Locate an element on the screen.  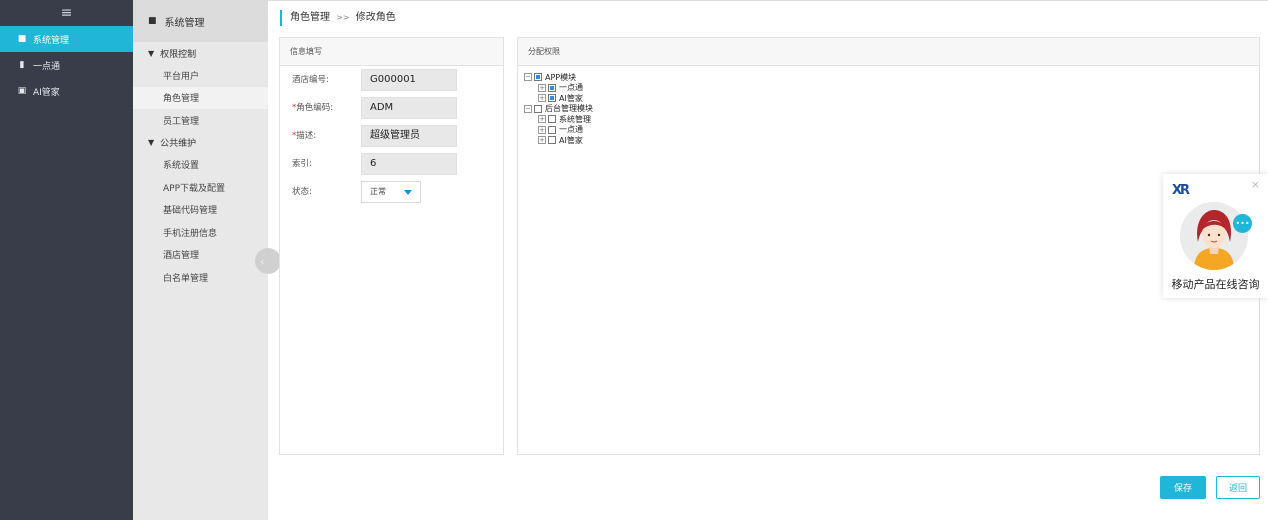
sub-sidebar-title: ■ 系统管理 is located at coordinates (200, 21).